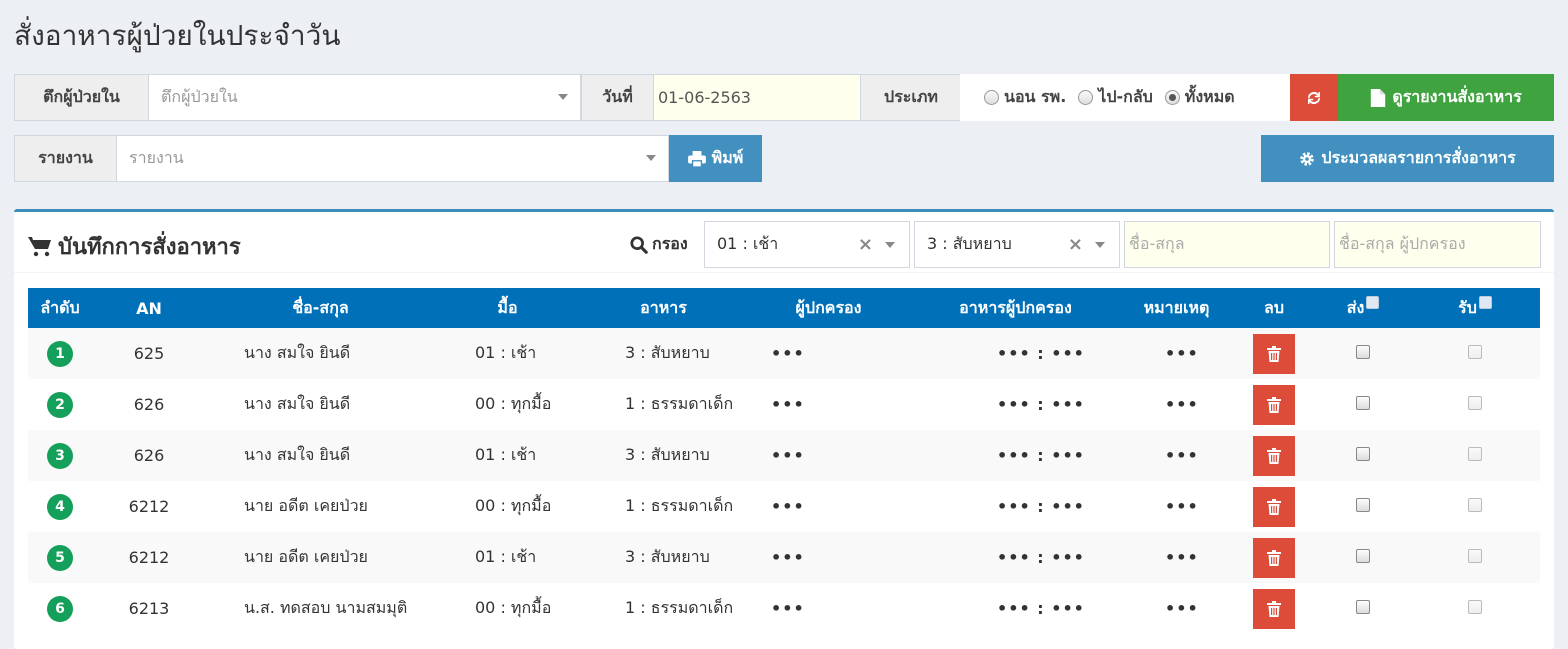 This screenshot has width=1568, height=649. Describe the element at coordinates (1172, 97) in the screenshot. I see `radio-dot-checked` at that location.